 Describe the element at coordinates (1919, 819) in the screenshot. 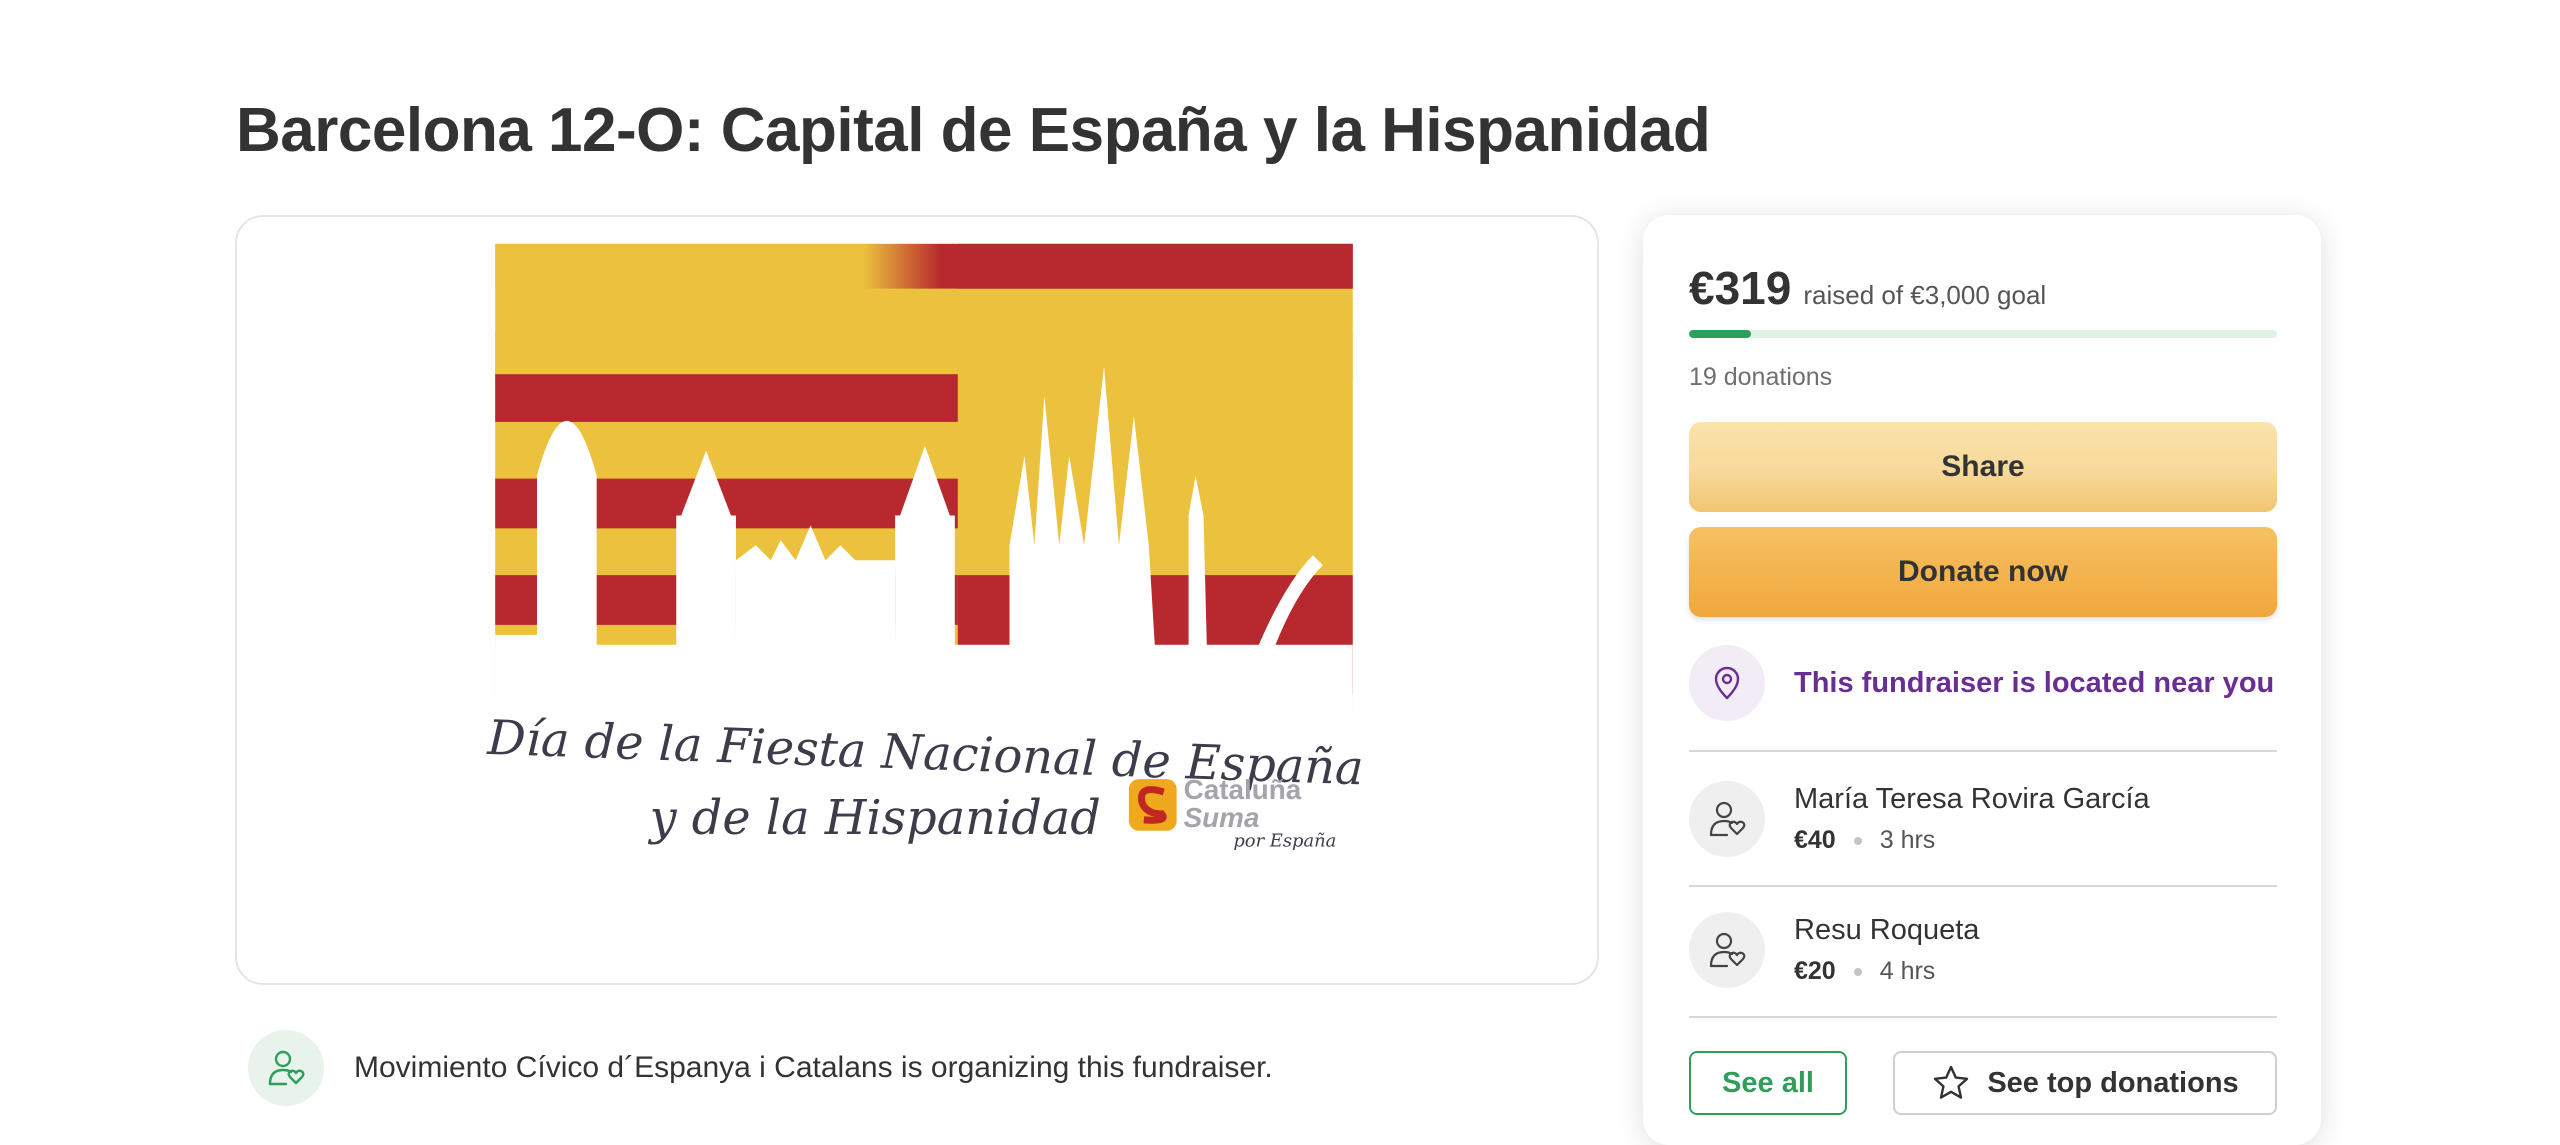

I see `donation-item: María Teresa Rovira García €40 3 hrs` at that location.